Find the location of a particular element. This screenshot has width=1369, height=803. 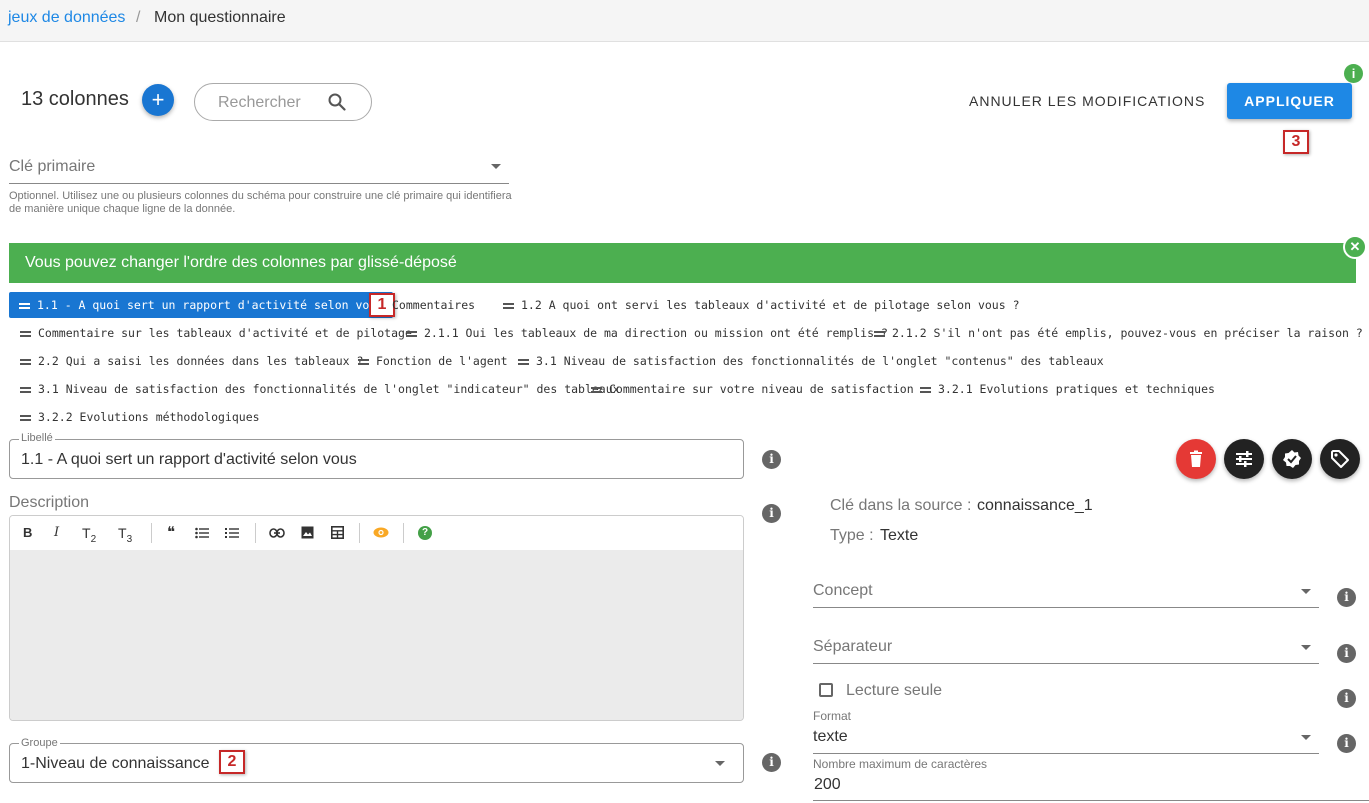

validate-button is located at coordinates (1292, 459).